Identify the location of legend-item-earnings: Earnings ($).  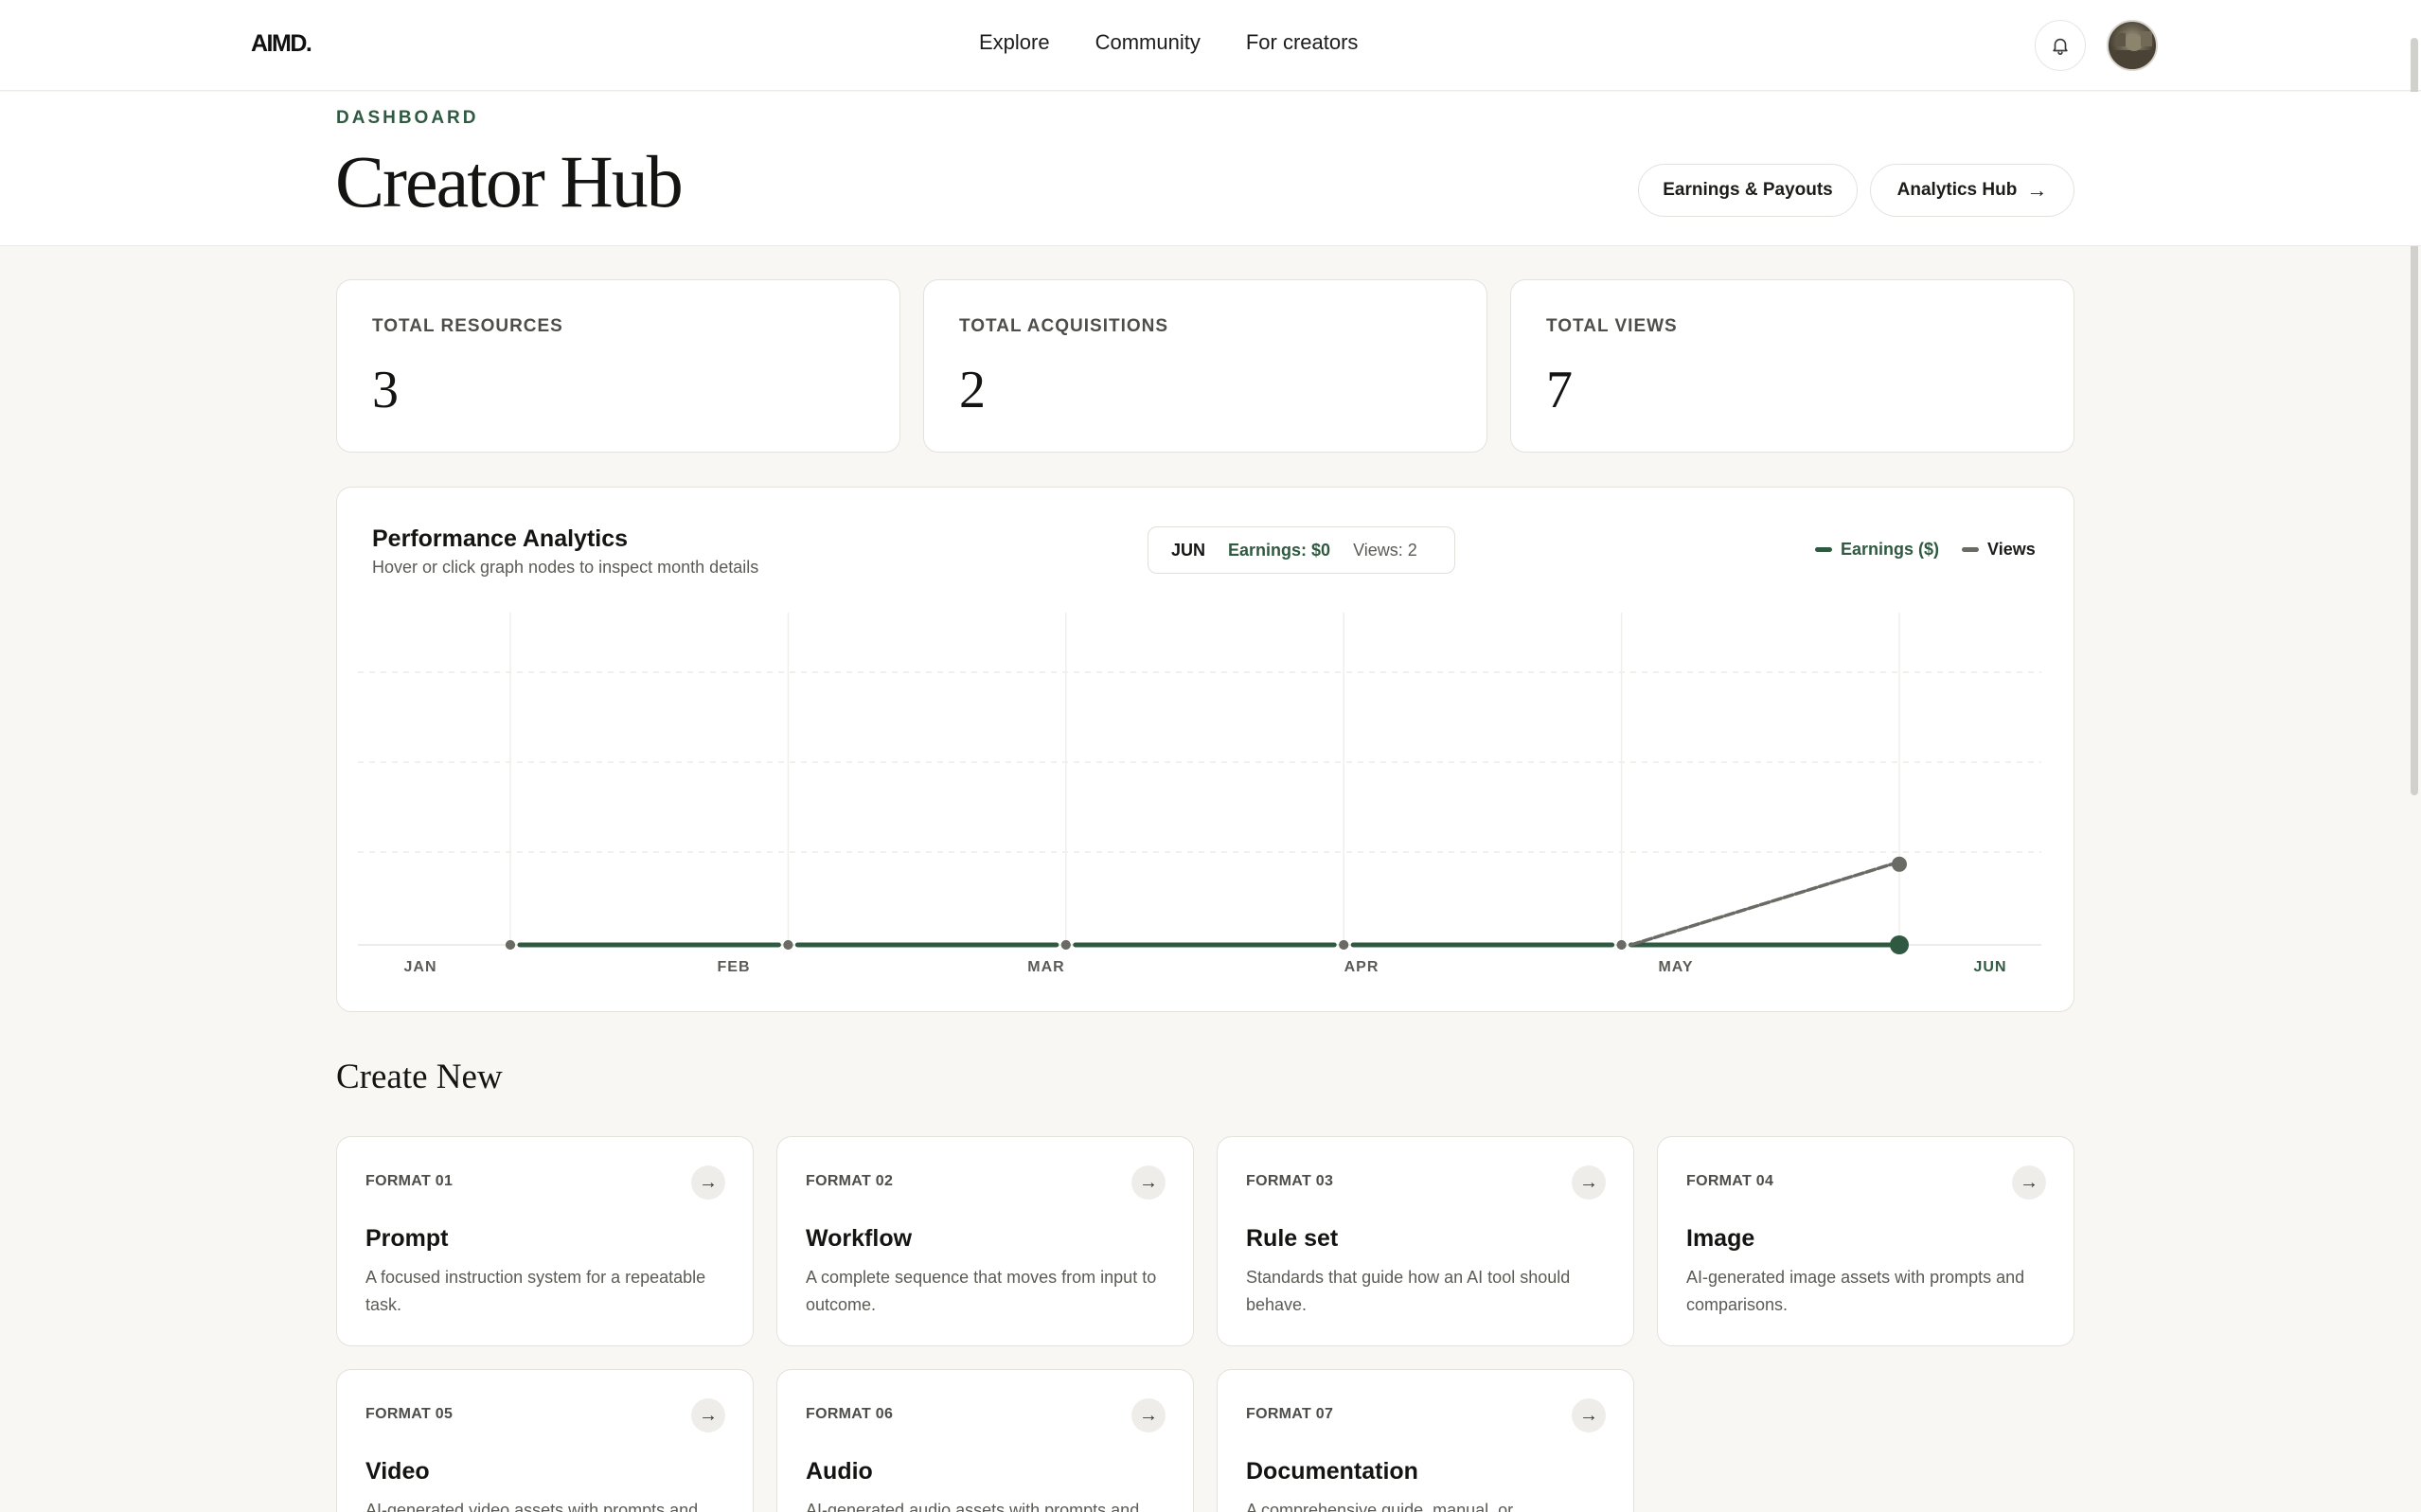
(1877, 550).